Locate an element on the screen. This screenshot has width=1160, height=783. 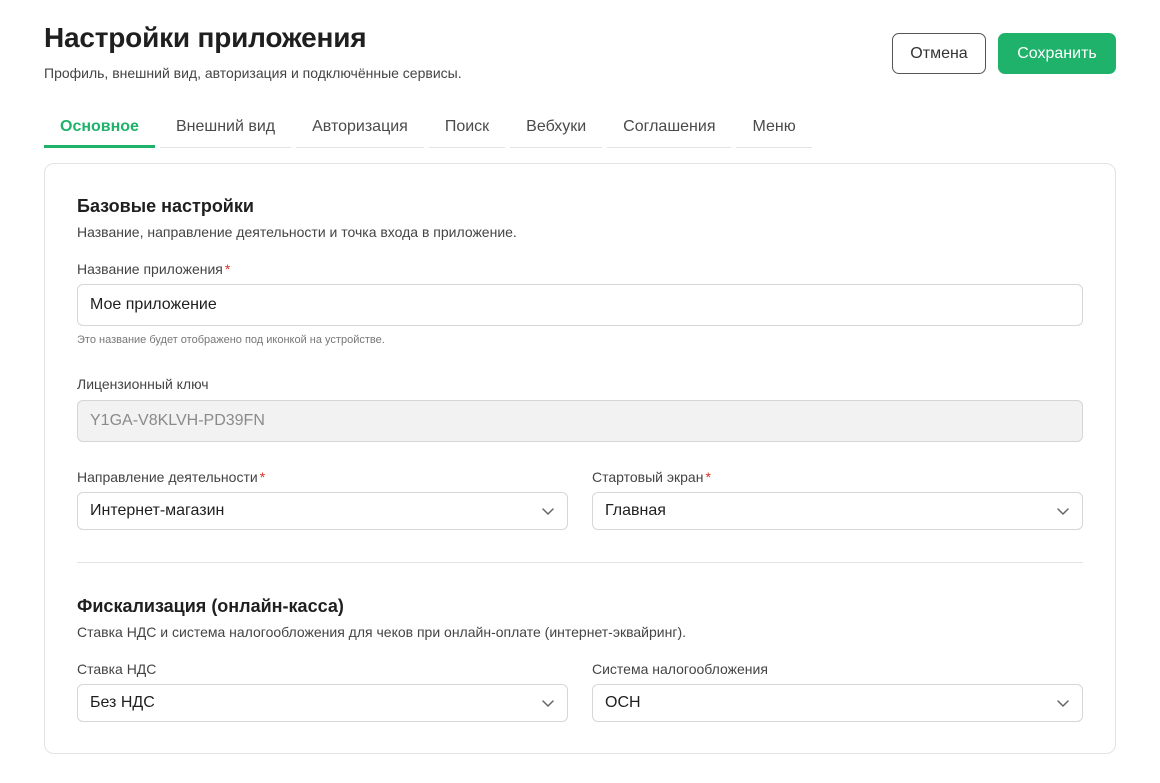
activity-label-text: Направление деятельности is located at coordinates (167, 477).